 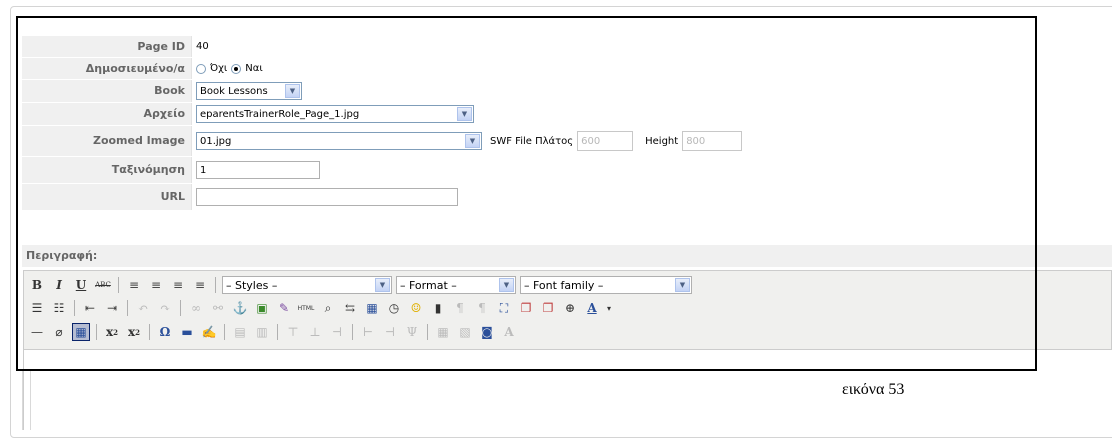 I want to click on rtl-icon: ¶, so click(x=482, y=308).